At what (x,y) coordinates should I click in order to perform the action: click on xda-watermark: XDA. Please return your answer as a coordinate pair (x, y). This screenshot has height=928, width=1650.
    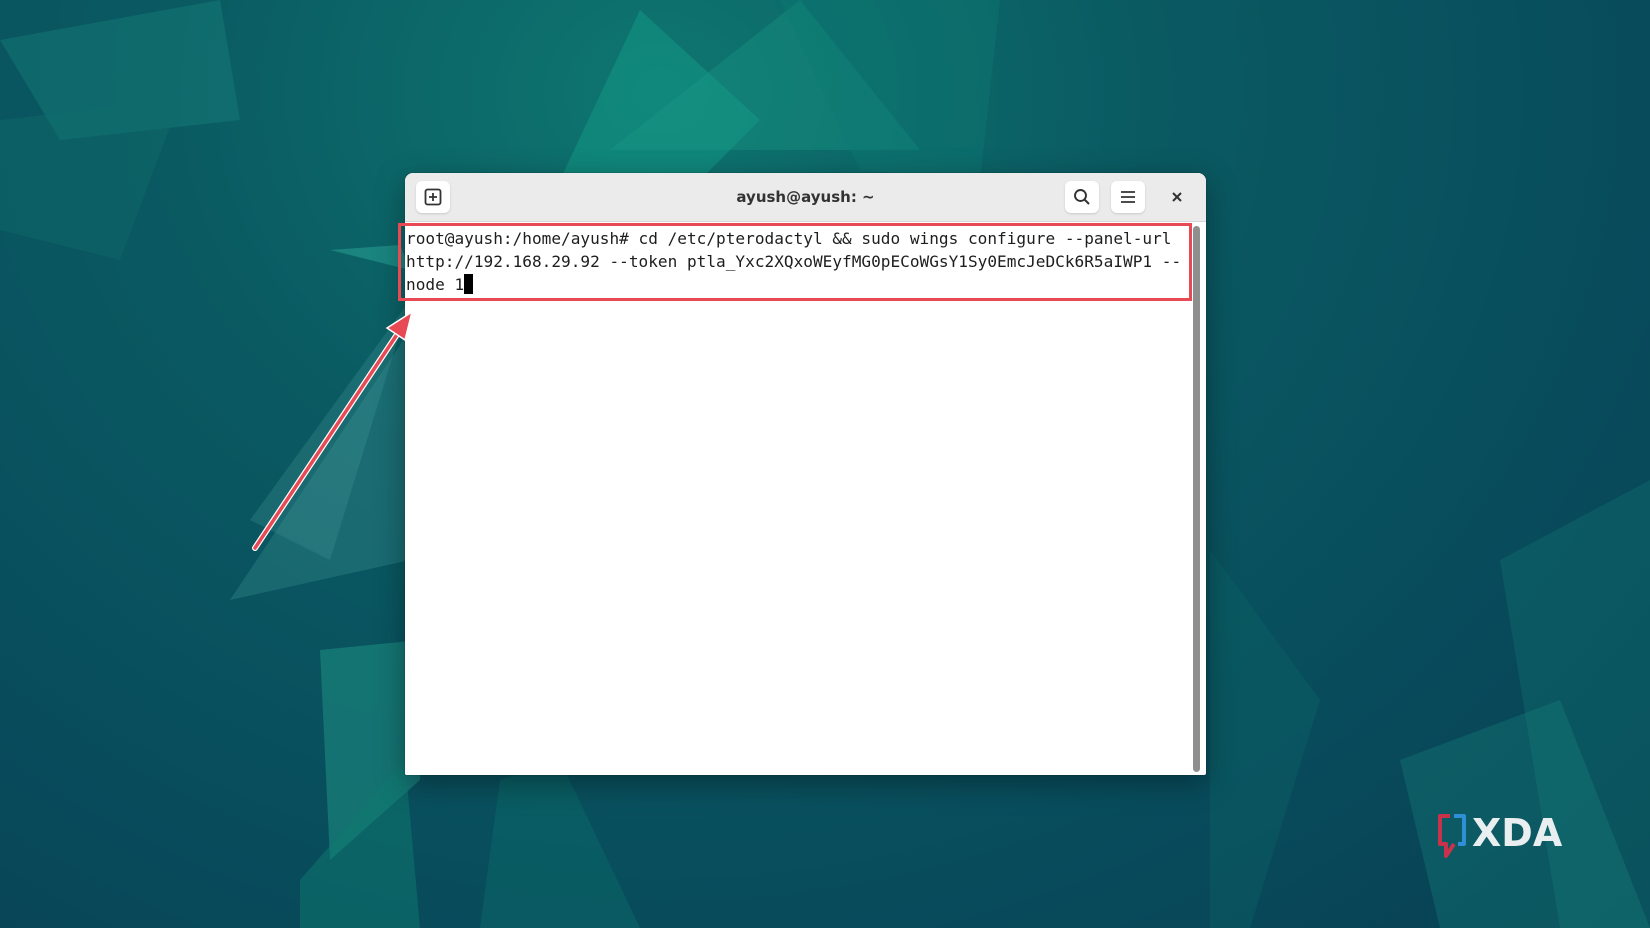
    Looking at the image, I should click on (1512, 836).